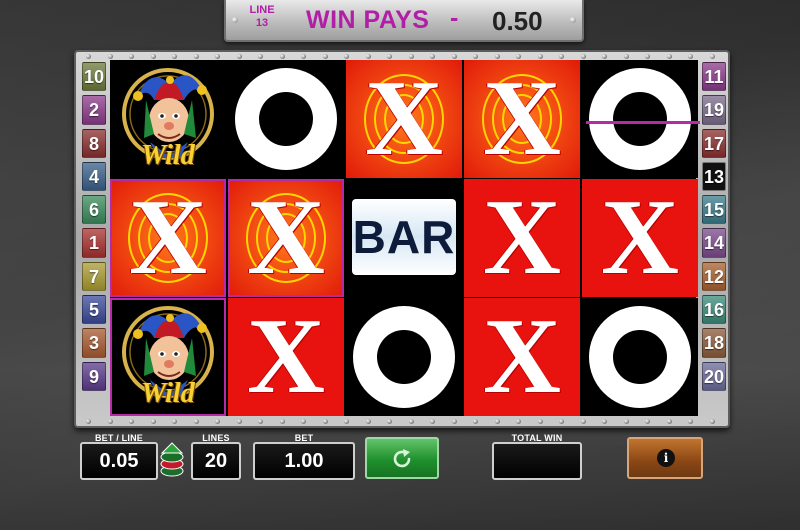 This screenshot has width=800, height=530. I want to click on payline-number-20: 20, so click(714, 376).